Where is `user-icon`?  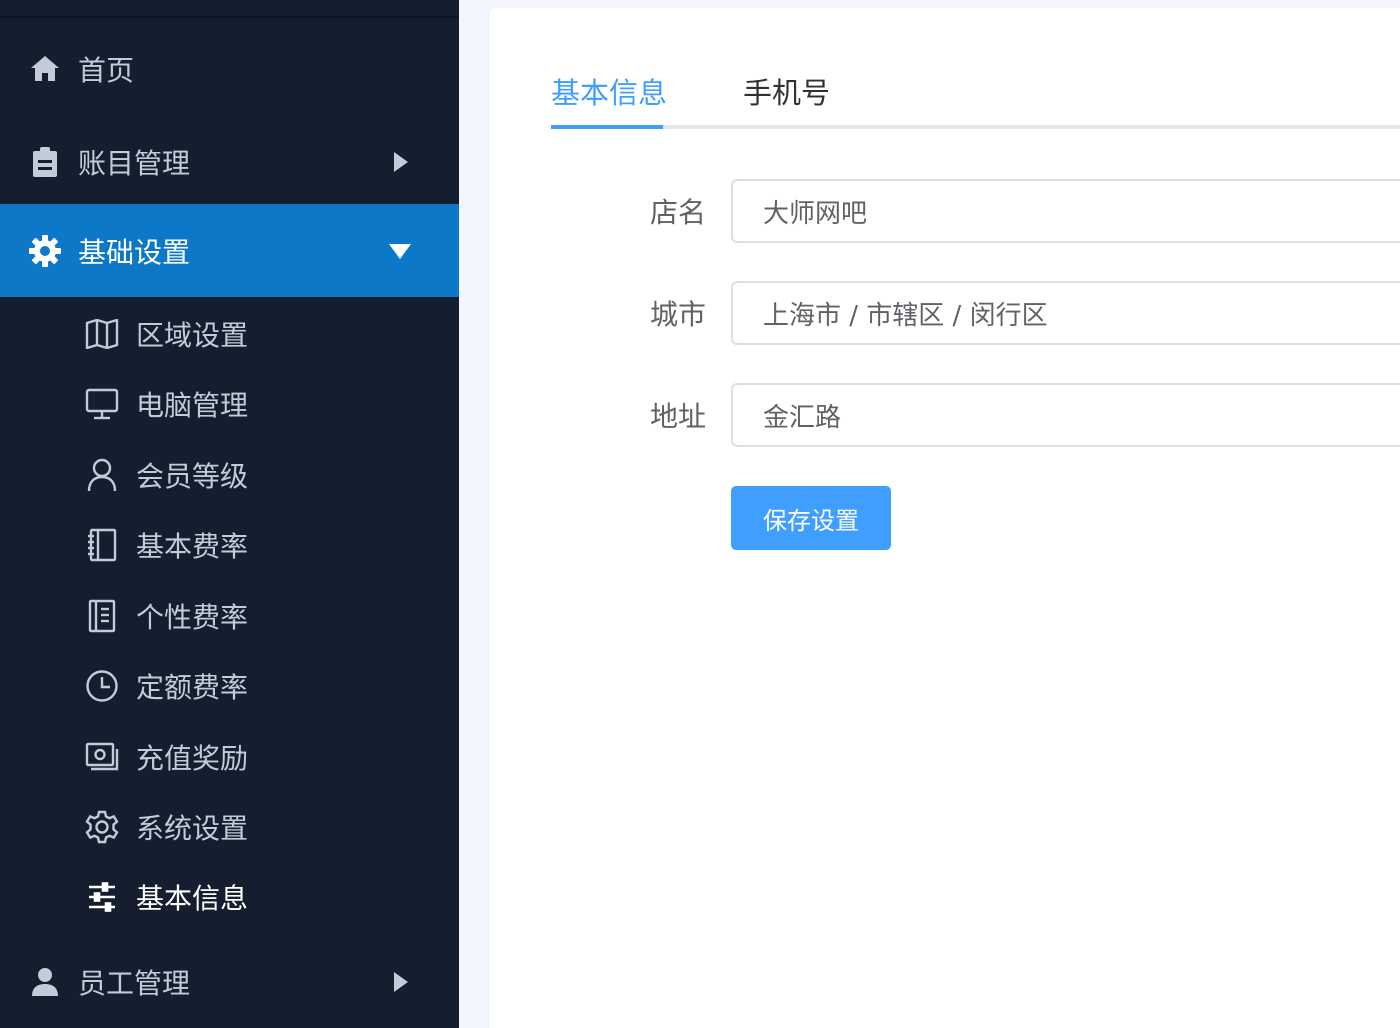
user-icon is located at coordinates (45, 982).